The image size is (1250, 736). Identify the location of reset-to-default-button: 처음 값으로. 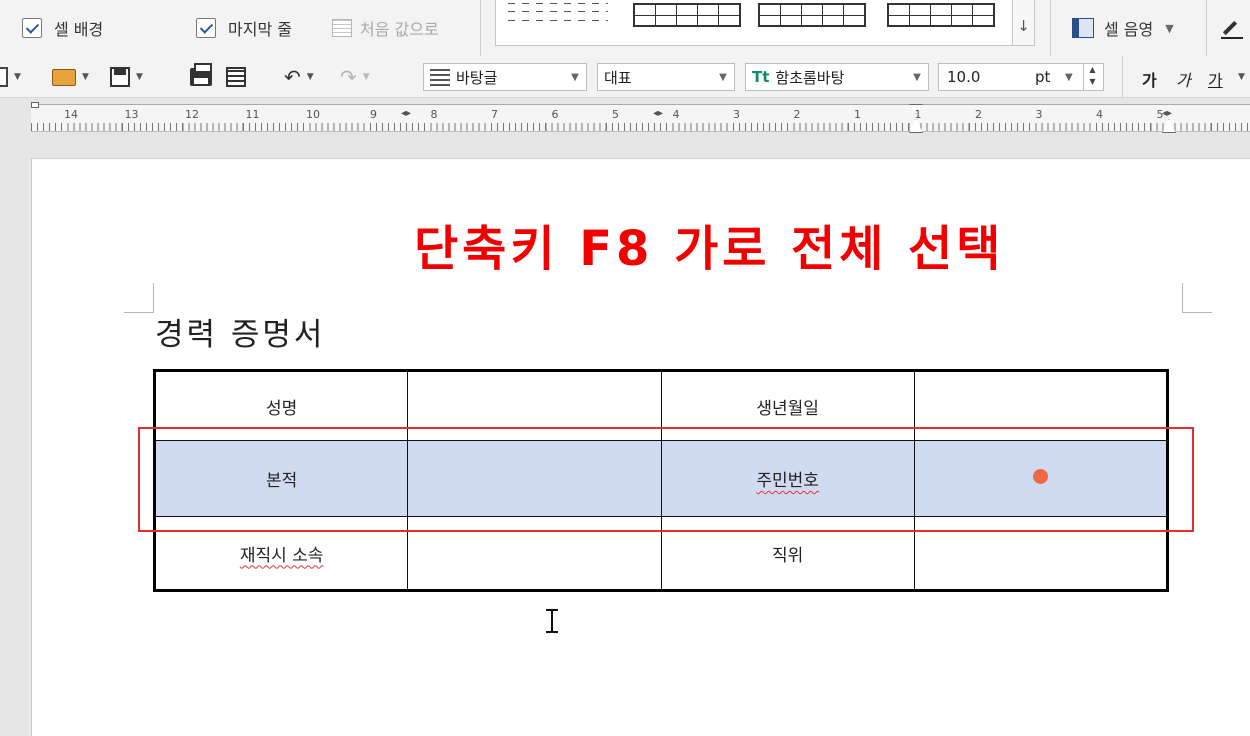
(385, 28).